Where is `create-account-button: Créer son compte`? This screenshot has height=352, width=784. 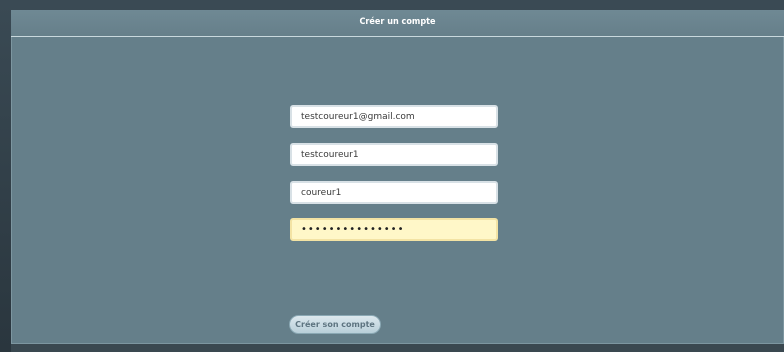
create-account-button: Créer son compte is located at coordinates (335, 324).